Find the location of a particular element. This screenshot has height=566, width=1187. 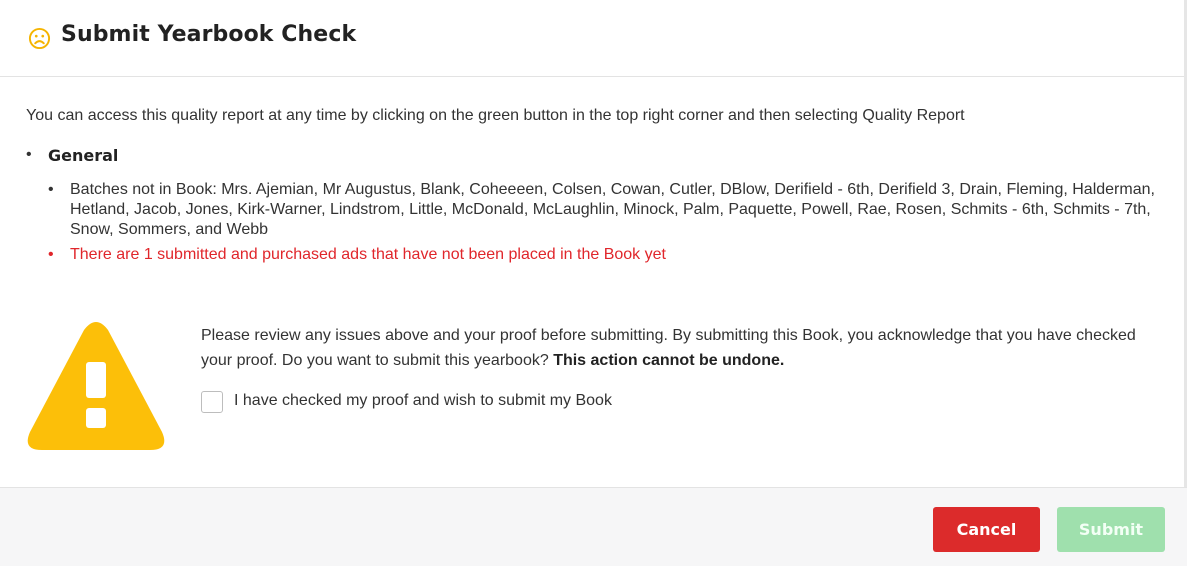

dialog-title: Submit Yearbook Check is located at coordinates (209, 34).